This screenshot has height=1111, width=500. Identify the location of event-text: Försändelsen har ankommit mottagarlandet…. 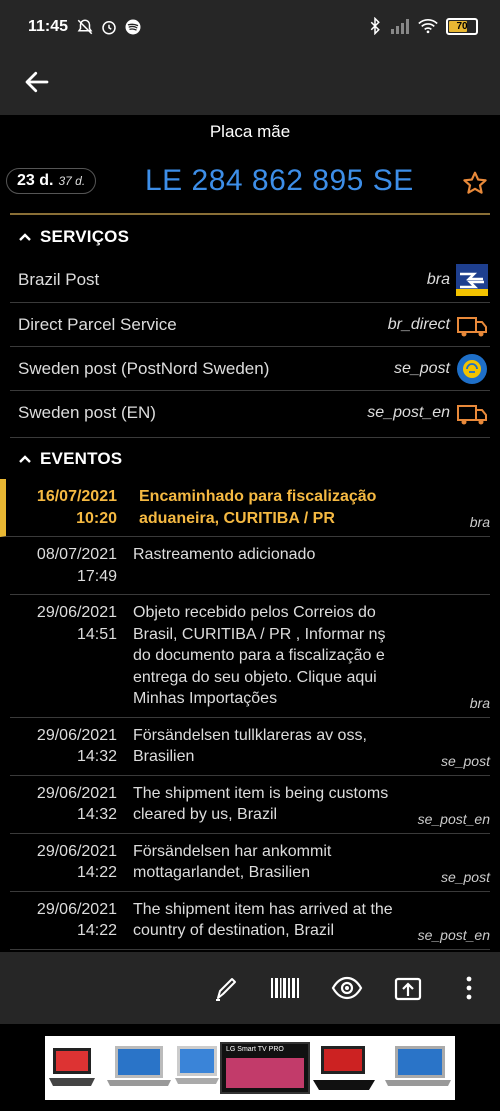
(232, 862).